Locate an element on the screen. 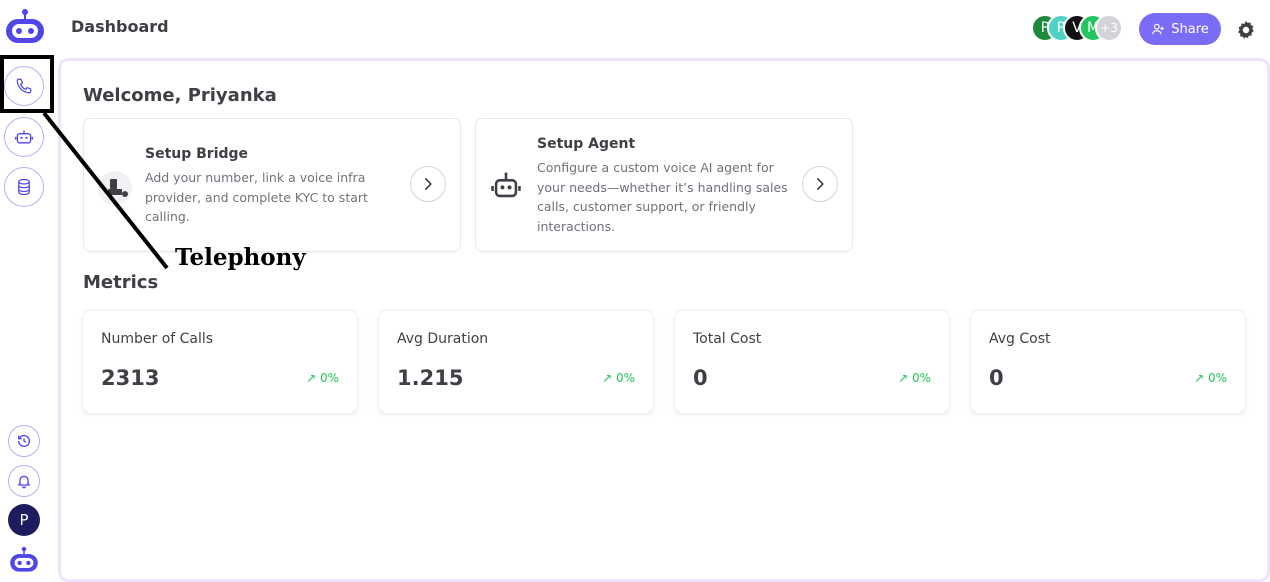  annotation-pointer-line is located at coordinates (105, 190).